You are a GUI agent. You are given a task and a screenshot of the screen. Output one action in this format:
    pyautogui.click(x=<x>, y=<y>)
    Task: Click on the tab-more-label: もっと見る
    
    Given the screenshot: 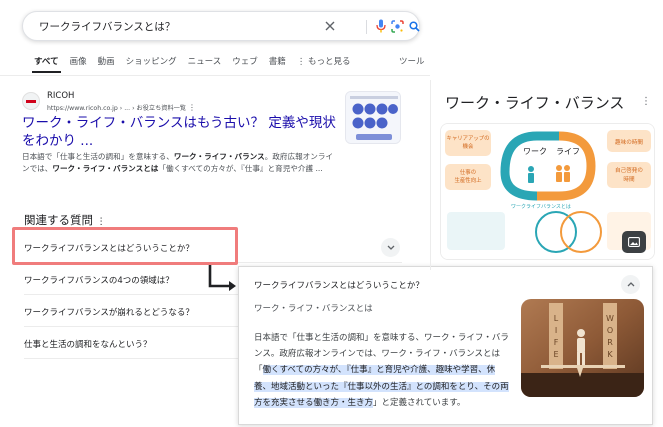 What is the action you would take?
    pyautogui.click(x=329, y=62)
    